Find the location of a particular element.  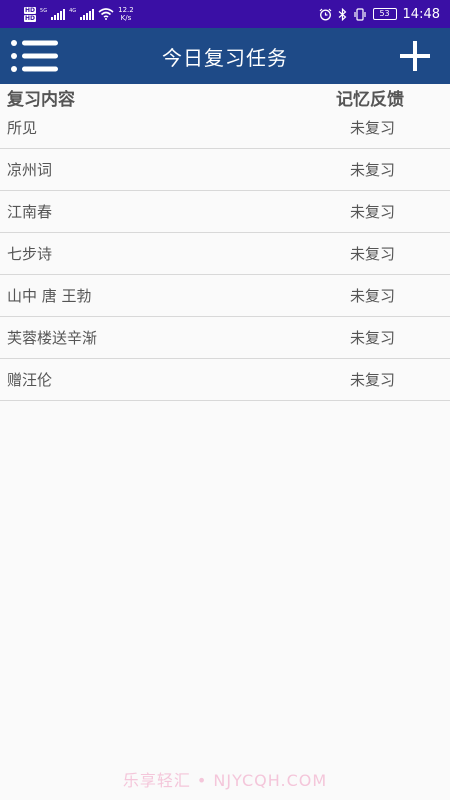

item-name: 芙蓉楼送辛渐 is located at coordinates (52, 338).